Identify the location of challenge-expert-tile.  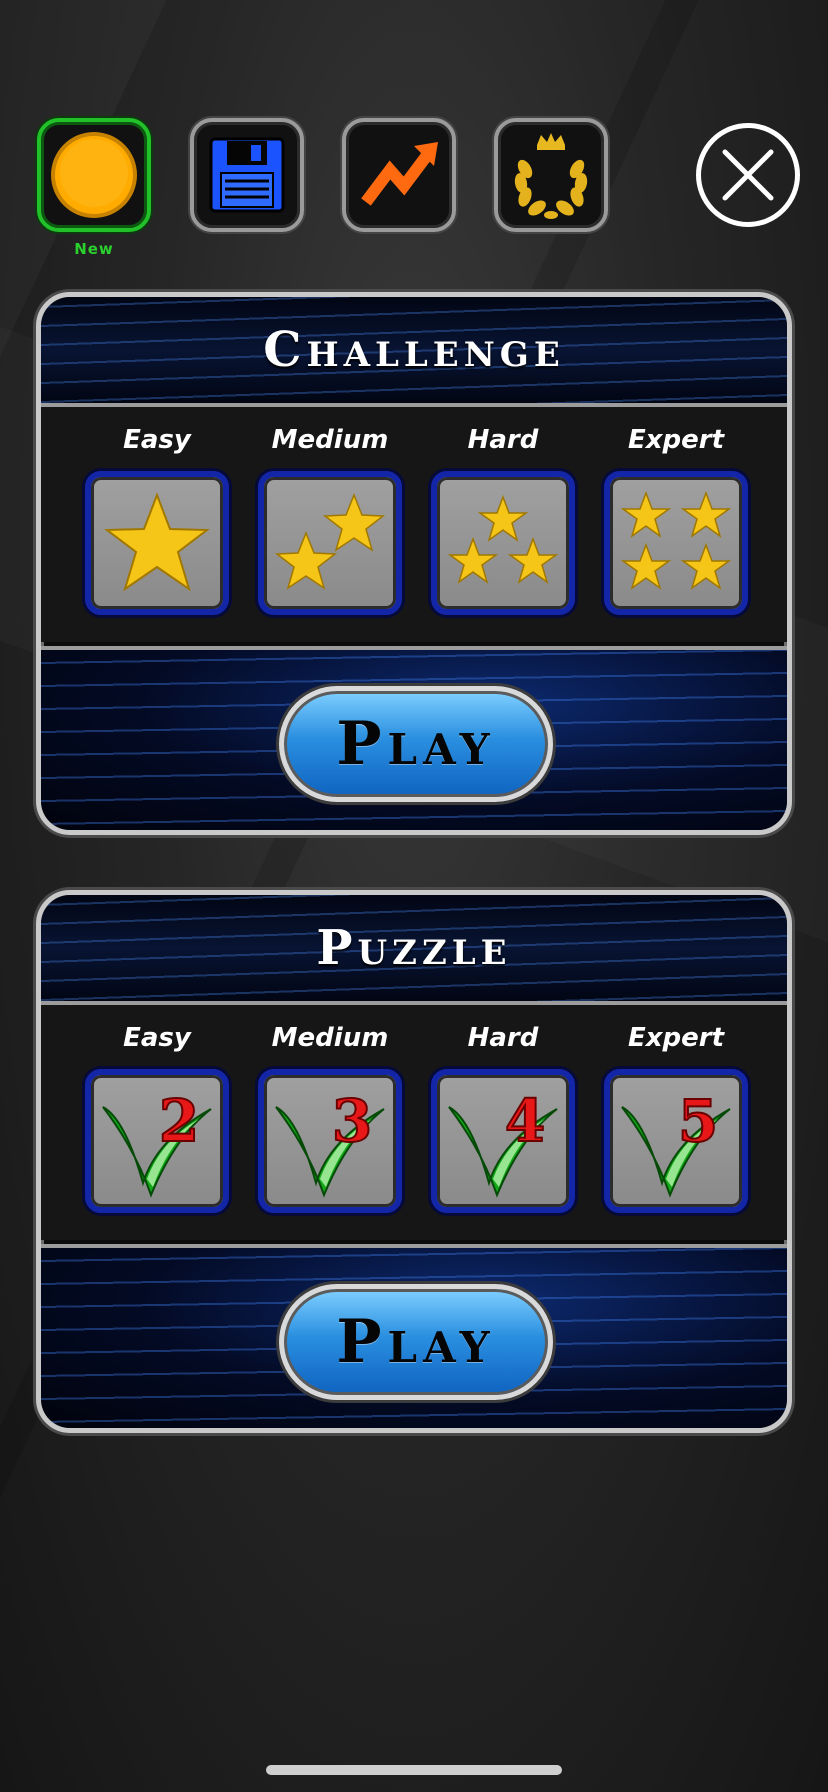
(676, 543).